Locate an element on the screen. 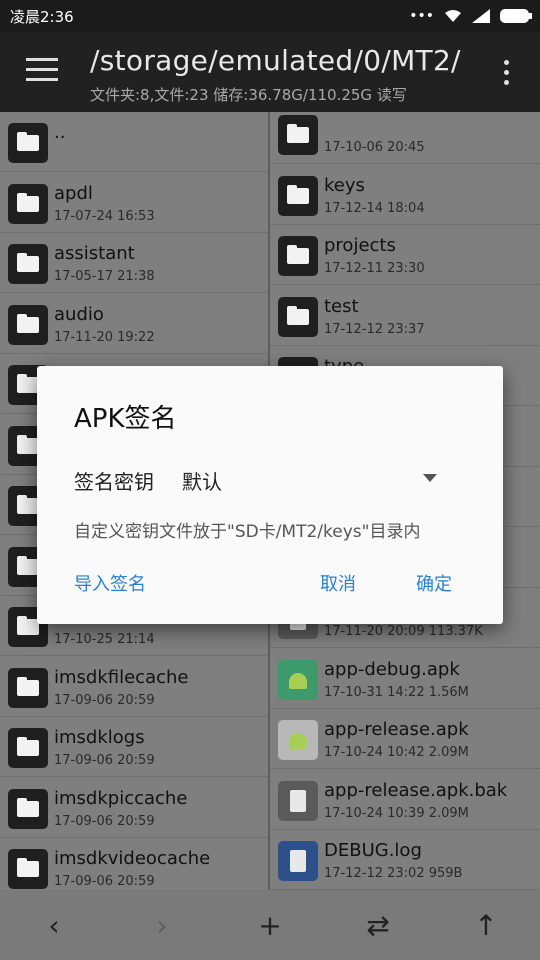 The image size is (540, 960). cancel-button: 取消 is located at coordinates (338, 583).